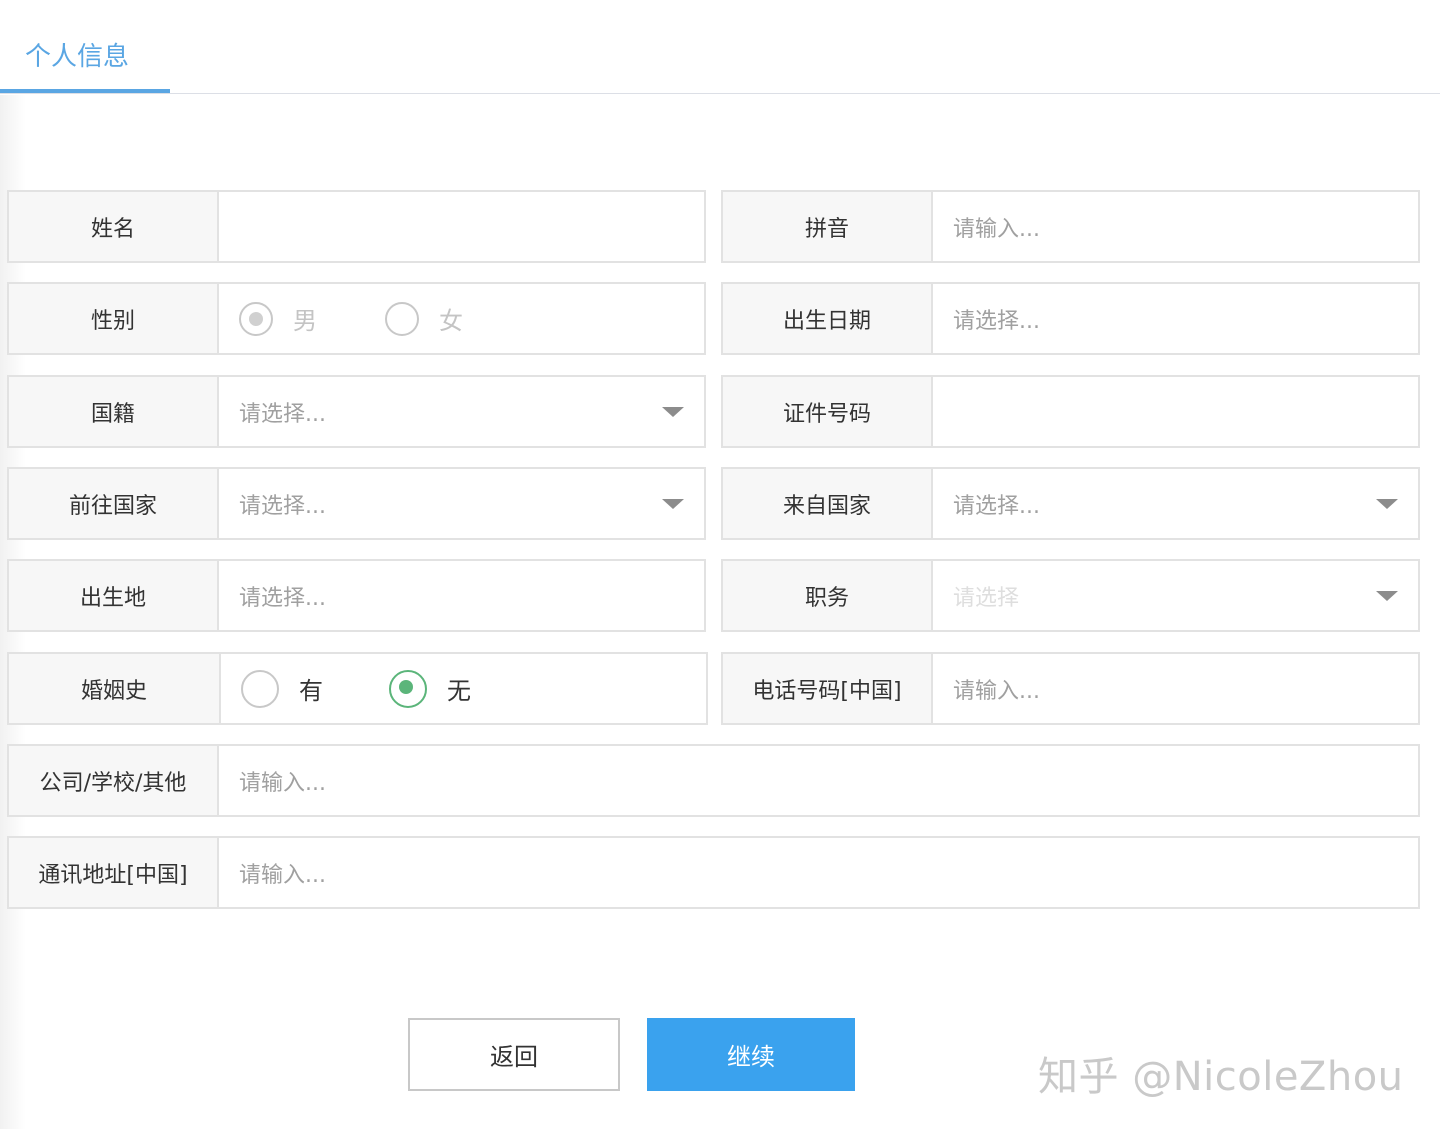  Describe the element at coordinates (514, 1054) in the screenshot. I see `back-button: 返回` at that location.